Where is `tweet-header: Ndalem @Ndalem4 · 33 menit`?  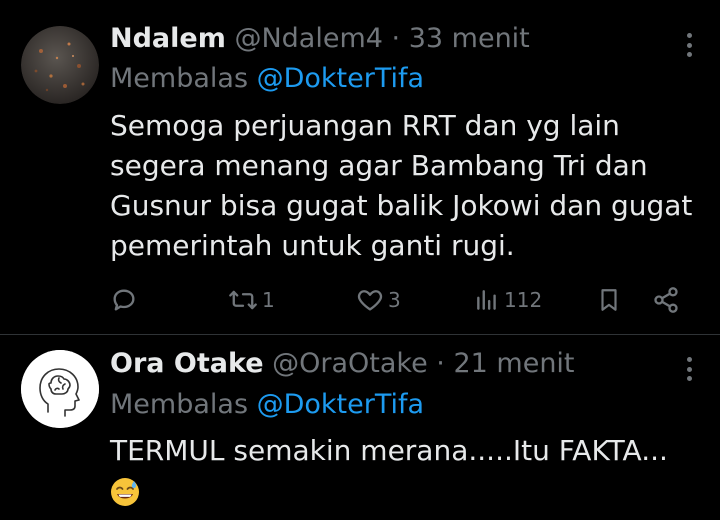 tweet-header: Ndalem @Ndalem4 · 33 menit is located at coordinates (320, 39).